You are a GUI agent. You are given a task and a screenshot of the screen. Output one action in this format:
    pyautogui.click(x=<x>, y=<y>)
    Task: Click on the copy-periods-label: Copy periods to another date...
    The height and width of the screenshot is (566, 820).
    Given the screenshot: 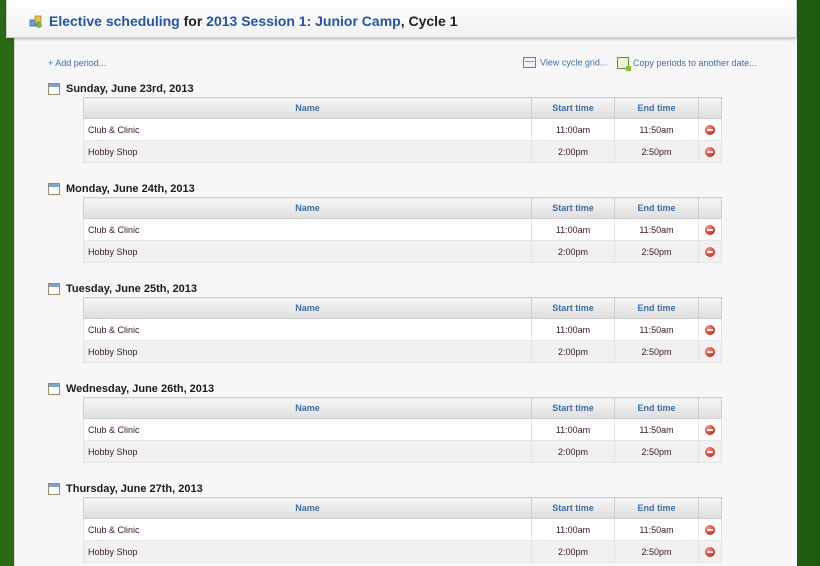 What is the action you would take?
    pyautogui.click(x=695, y=63)
    